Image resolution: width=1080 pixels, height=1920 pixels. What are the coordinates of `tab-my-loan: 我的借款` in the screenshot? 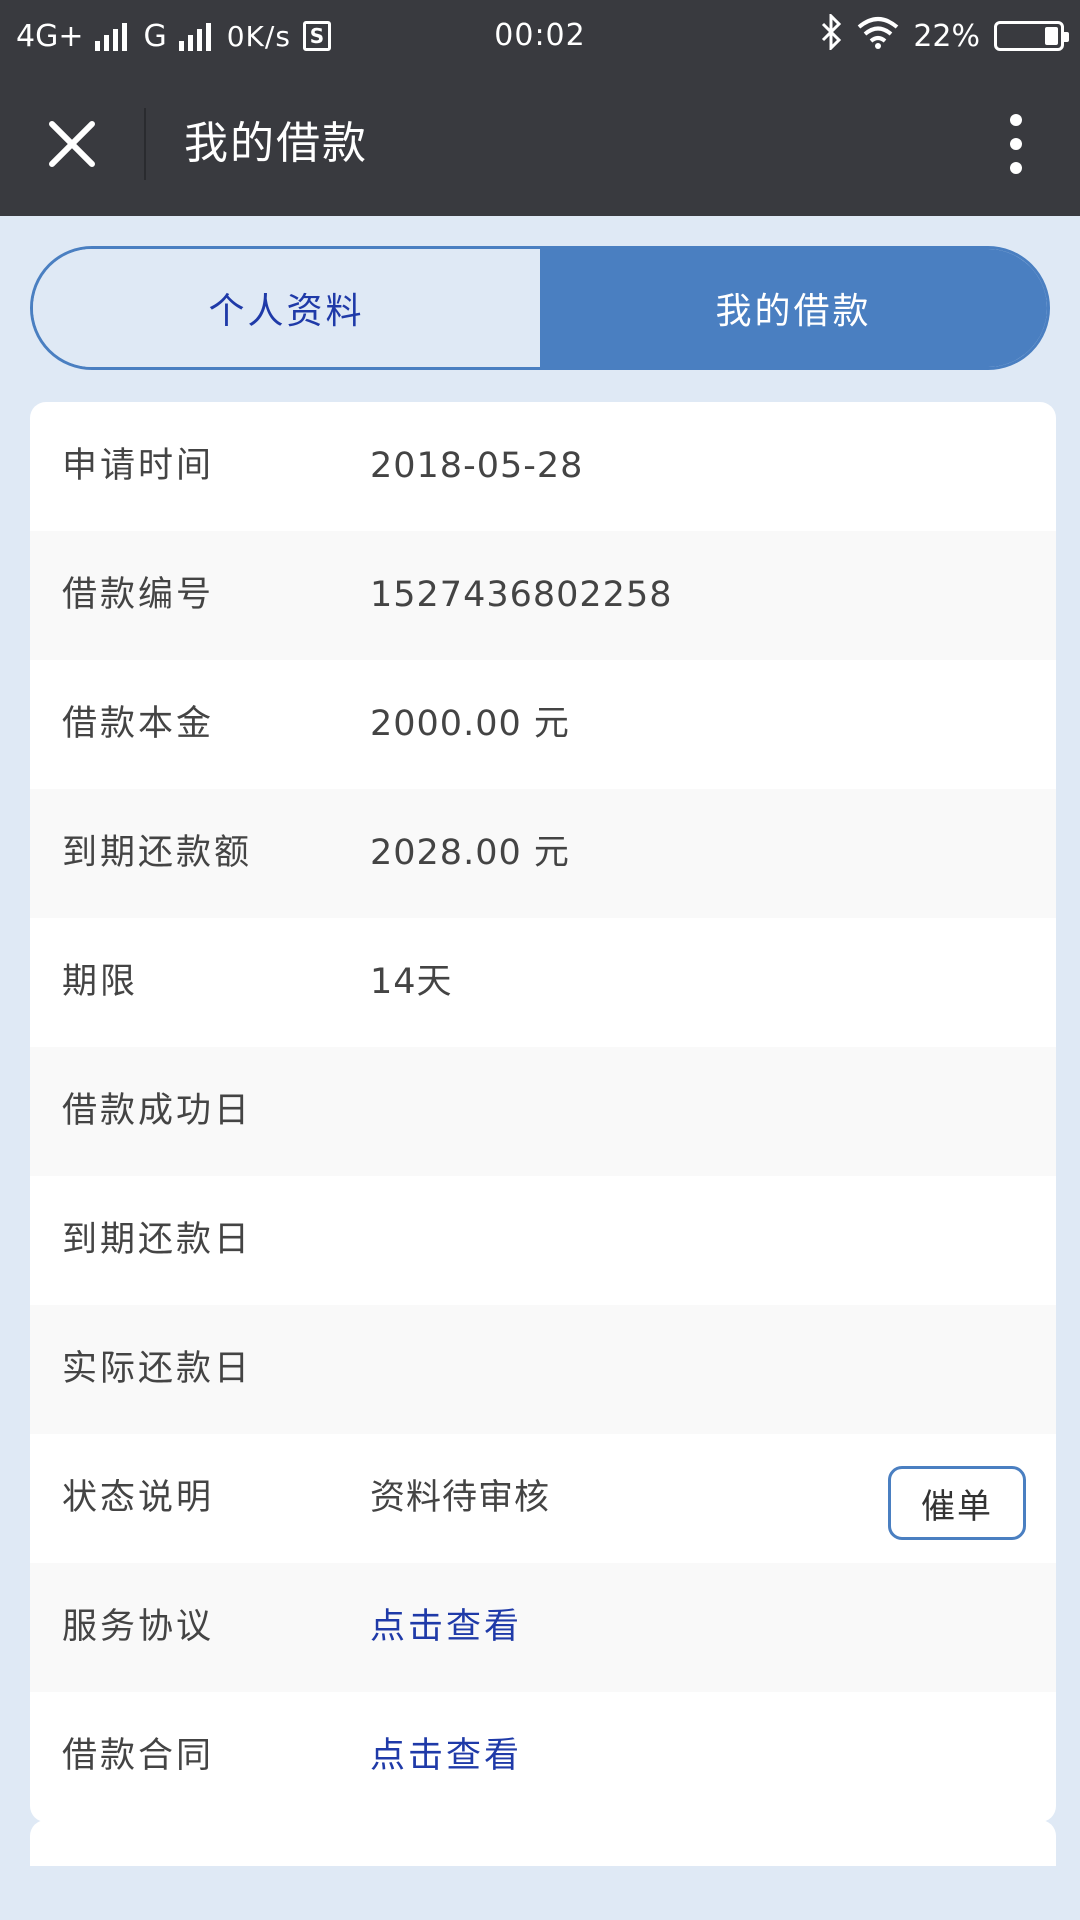 It's located at (793, 308).